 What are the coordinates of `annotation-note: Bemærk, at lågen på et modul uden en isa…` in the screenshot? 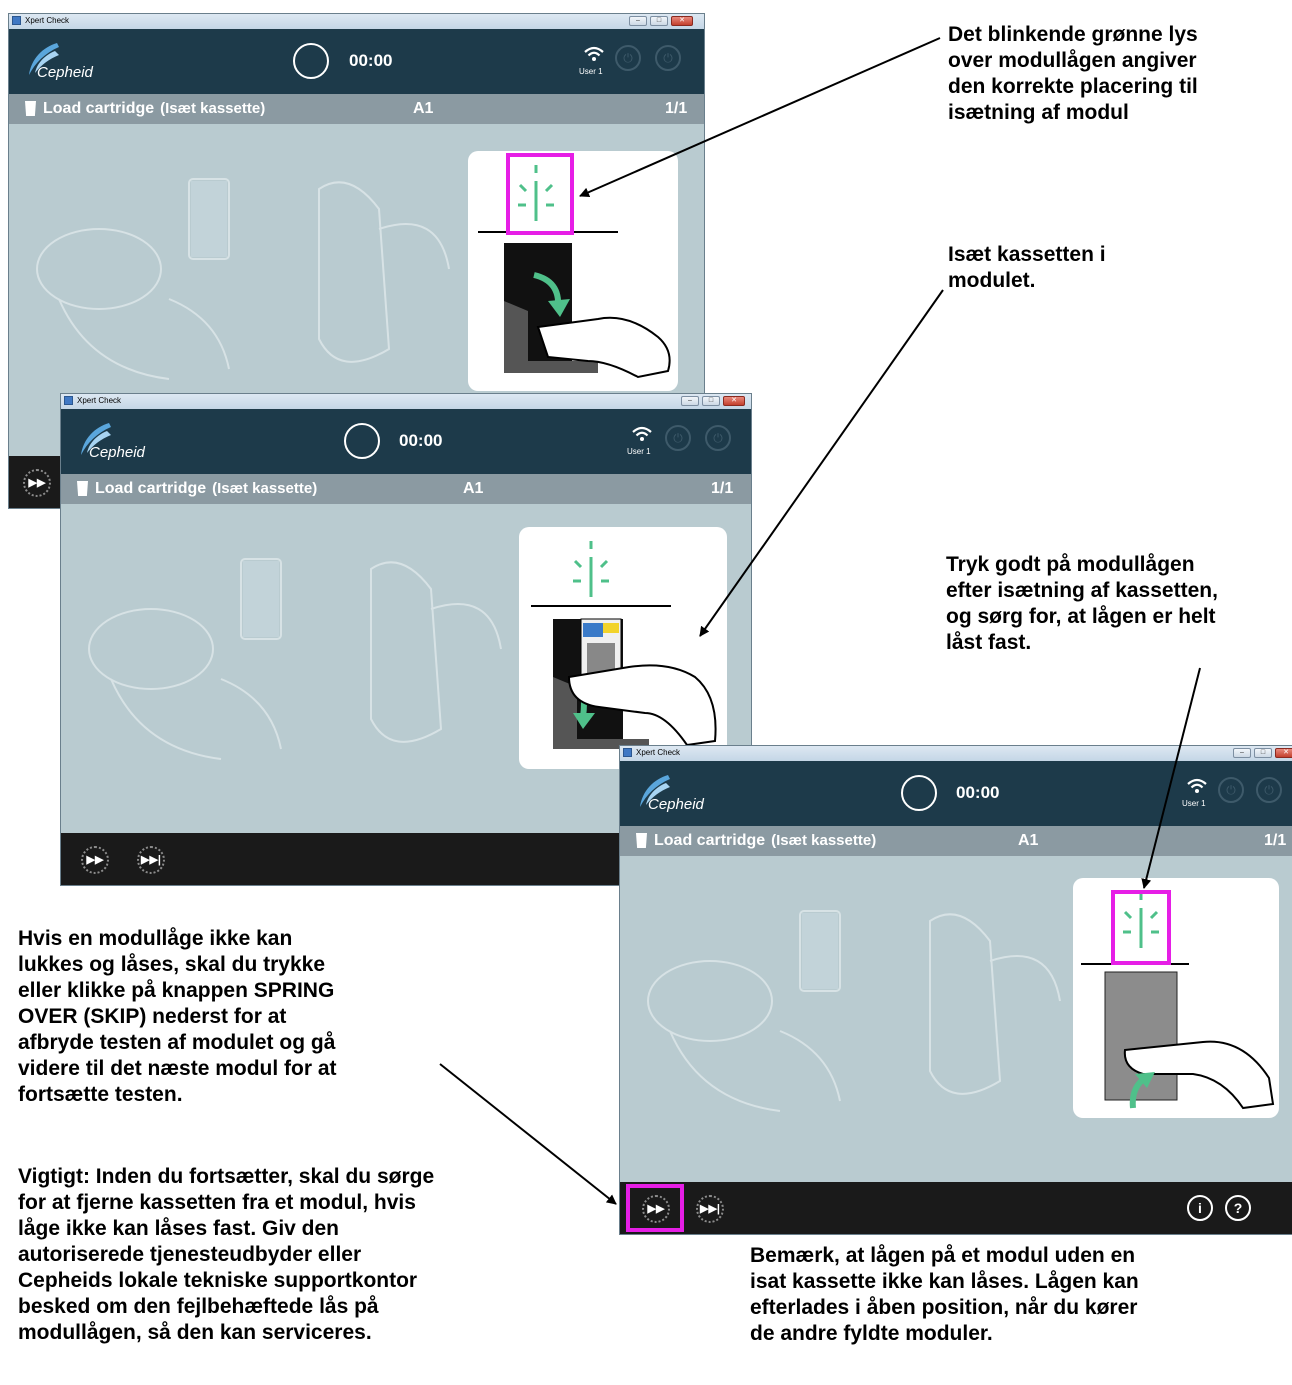 It's located at (944, 1294).